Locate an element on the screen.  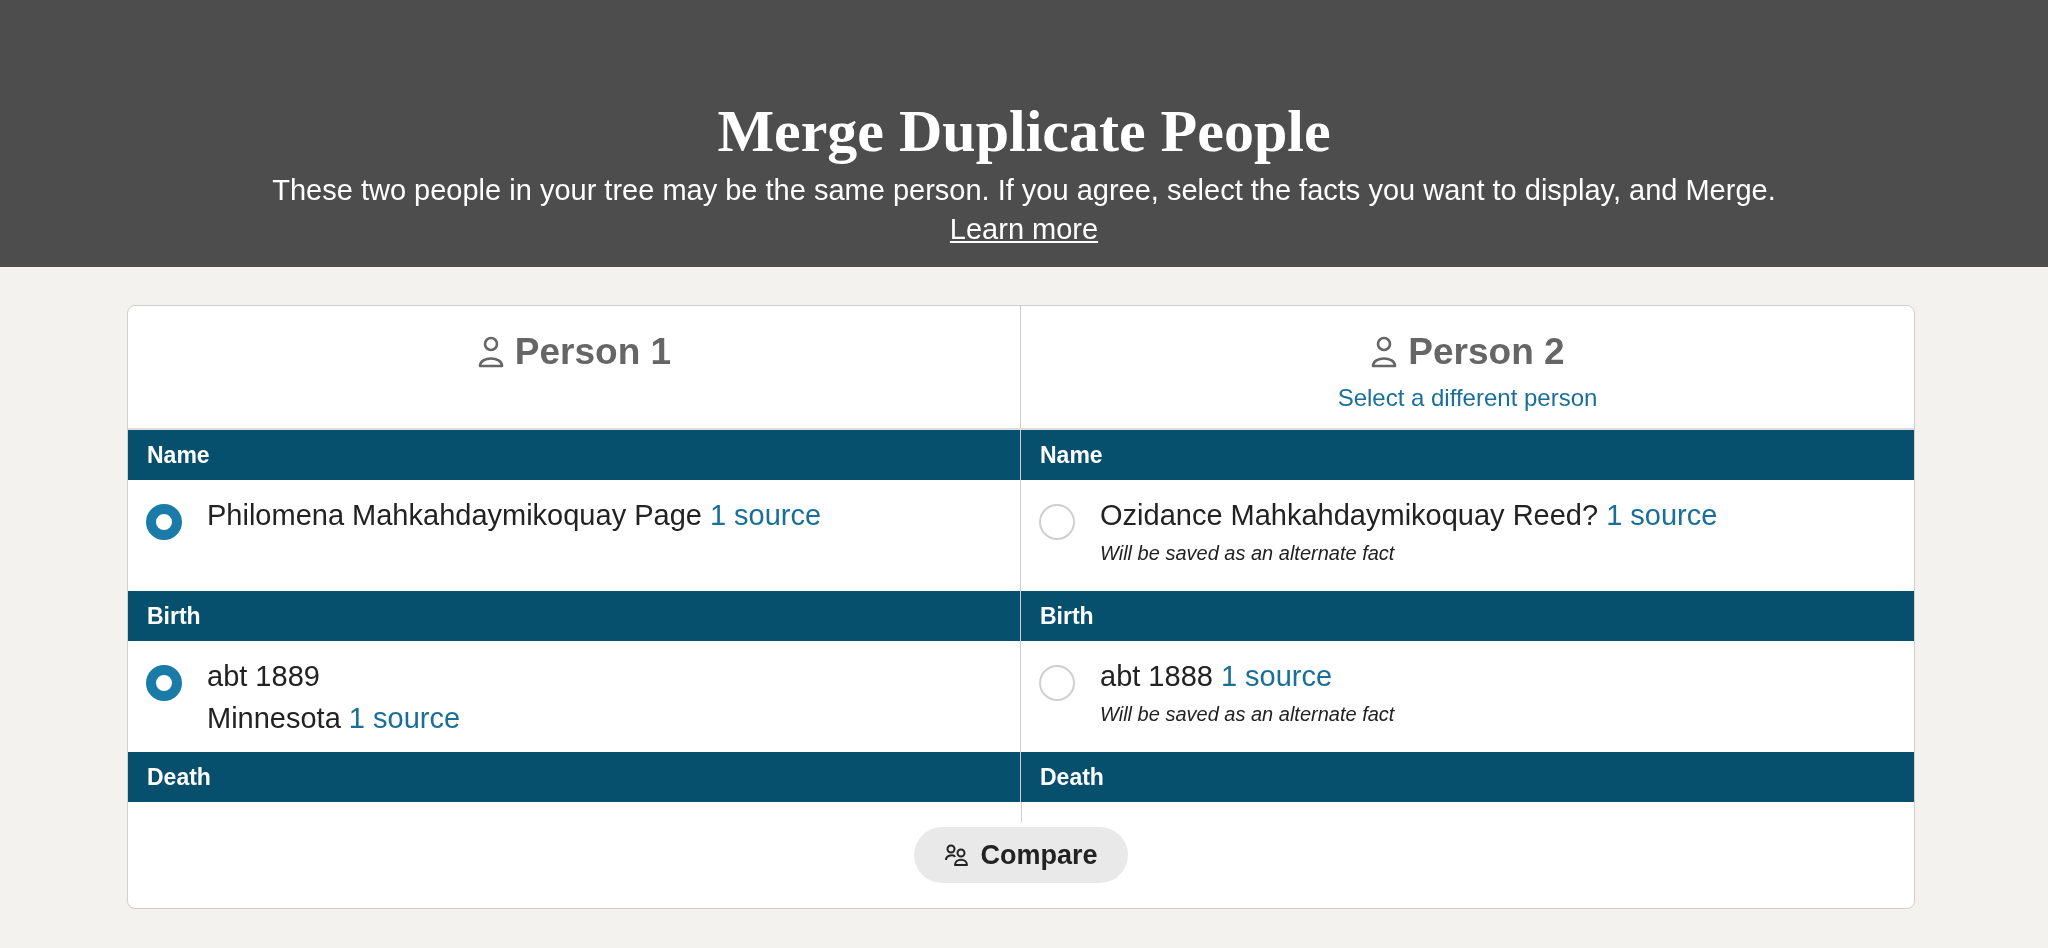
people-icon is located at coordinates (957, 855).